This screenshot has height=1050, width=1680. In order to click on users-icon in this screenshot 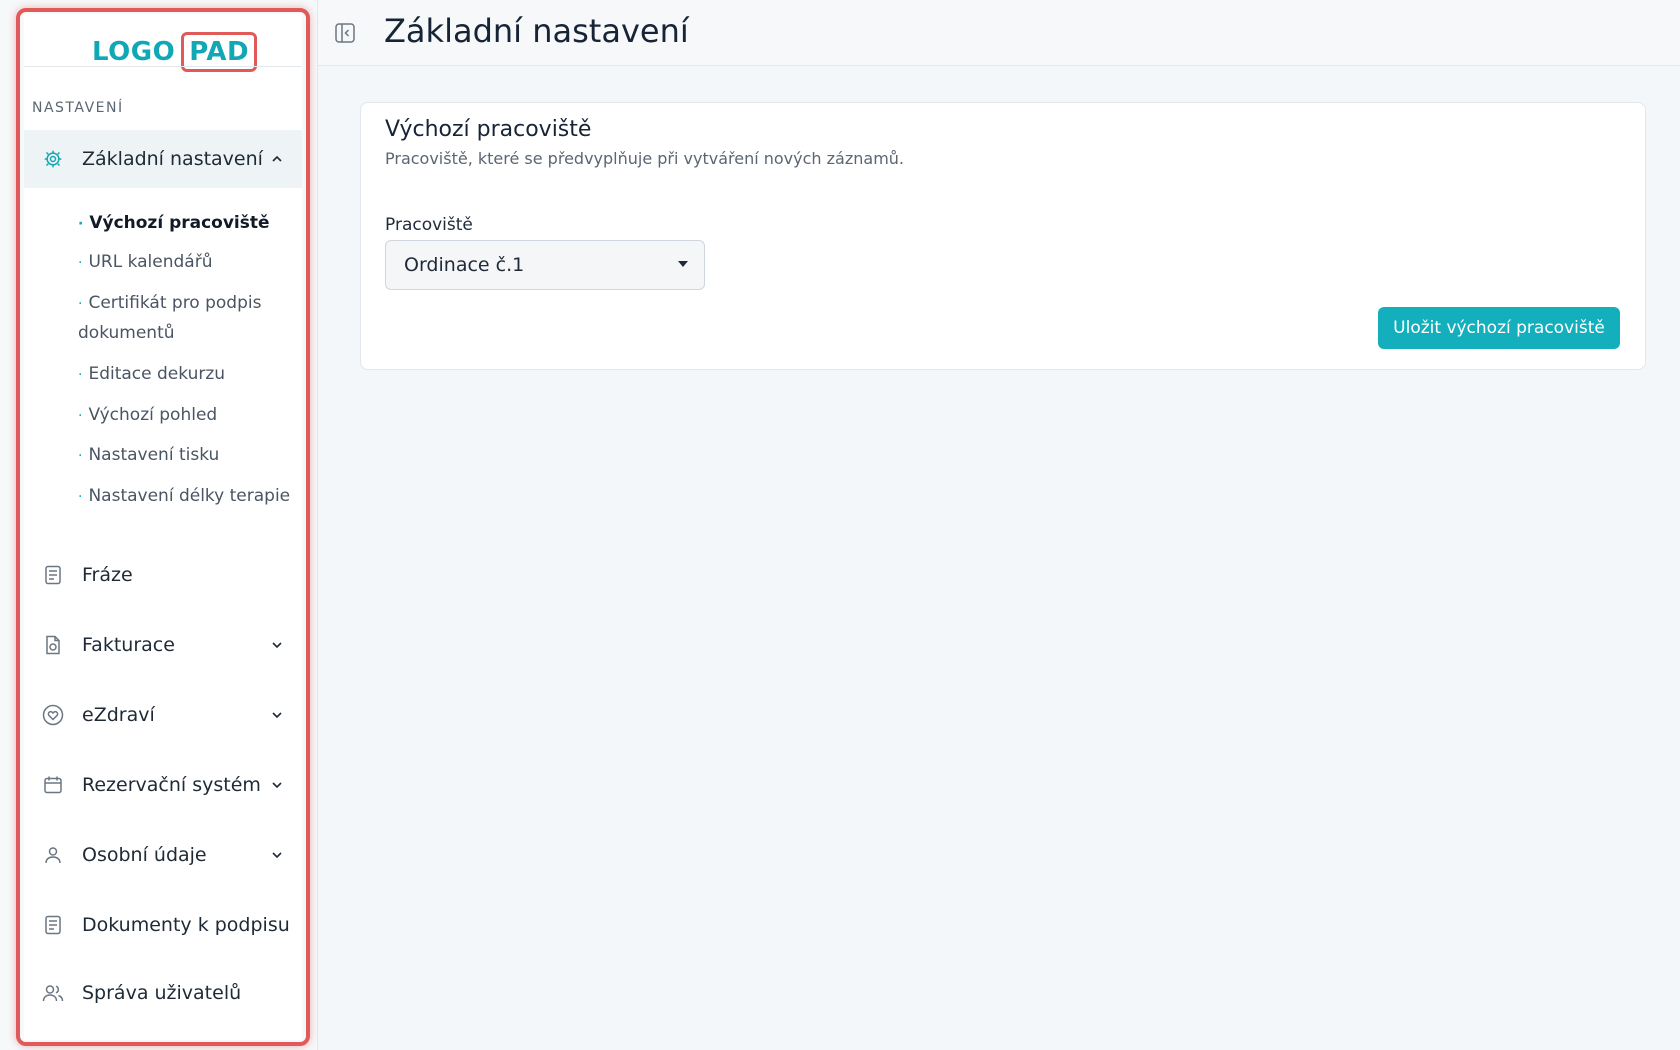, I will do `click(53, 993)`.